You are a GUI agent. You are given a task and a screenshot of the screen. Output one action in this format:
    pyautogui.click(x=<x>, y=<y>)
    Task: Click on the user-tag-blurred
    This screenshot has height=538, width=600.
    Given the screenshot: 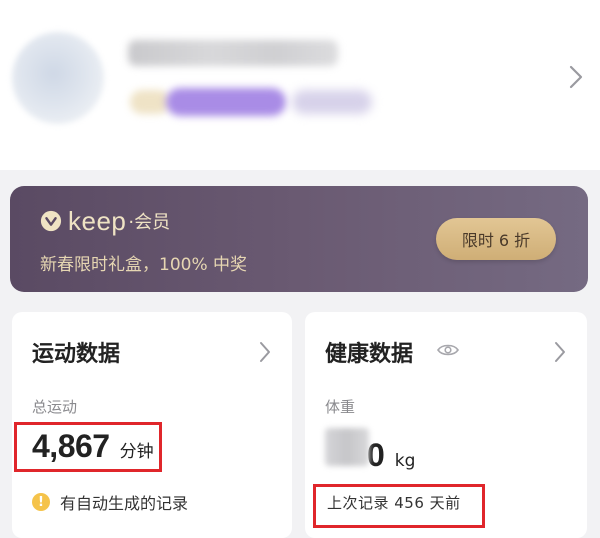 What is the action you would take?
    pyautogui.click(x=150, y=102)
    